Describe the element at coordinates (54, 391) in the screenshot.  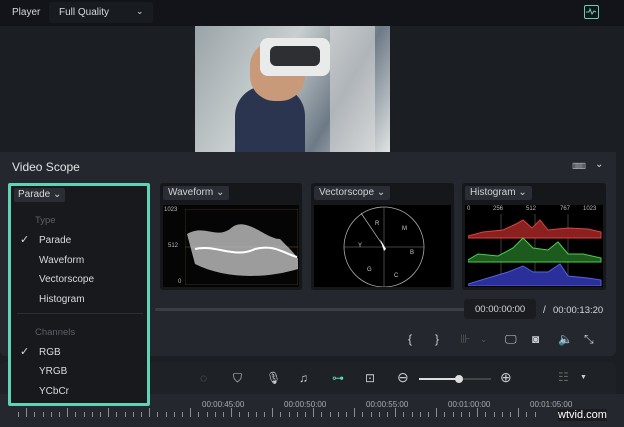
I see `menu-item-ycbcr: YCbCr` at that location.